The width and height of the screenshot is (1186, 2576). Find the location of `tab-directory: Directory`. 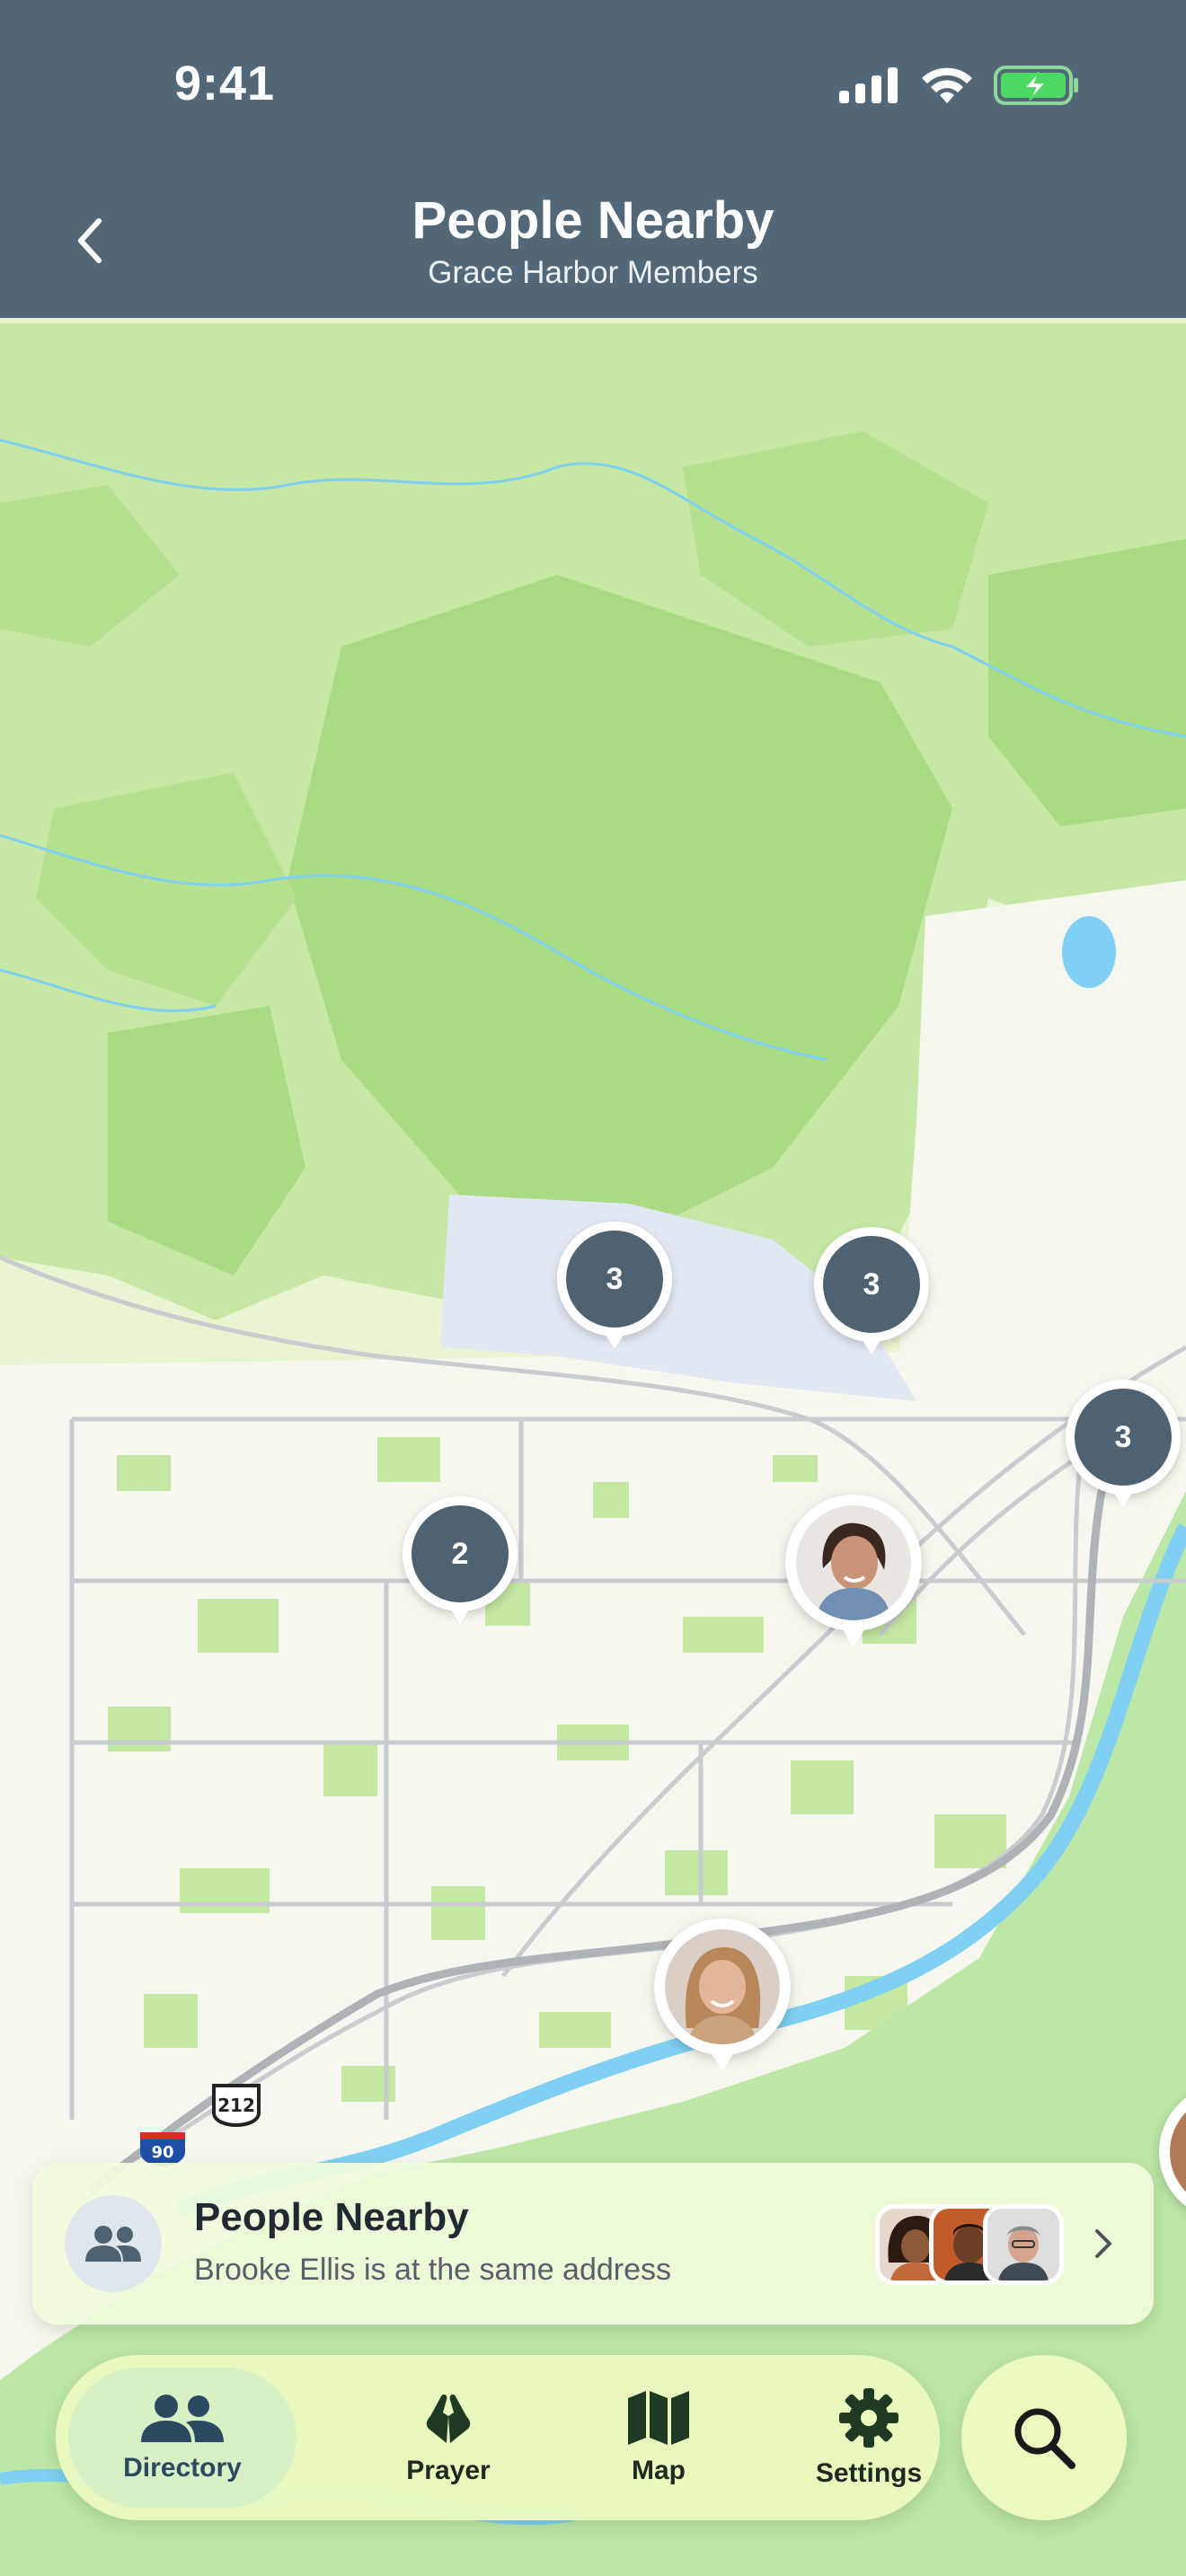

tab-directory: Directory is located at coordinates (182, 2438).